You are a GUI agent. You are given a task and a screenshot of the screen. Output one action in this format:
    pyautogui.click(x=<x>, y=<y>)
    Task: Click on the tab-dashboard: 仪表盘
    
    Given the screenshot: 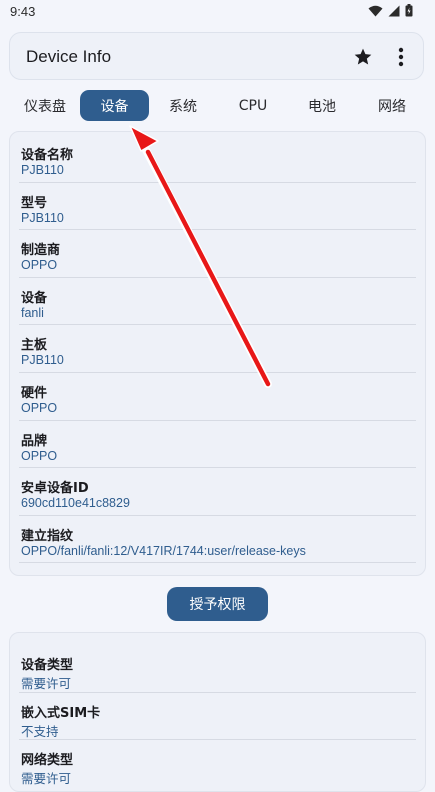 What is the action you would take?
    pyautogui.click(x=45, y=105)
    